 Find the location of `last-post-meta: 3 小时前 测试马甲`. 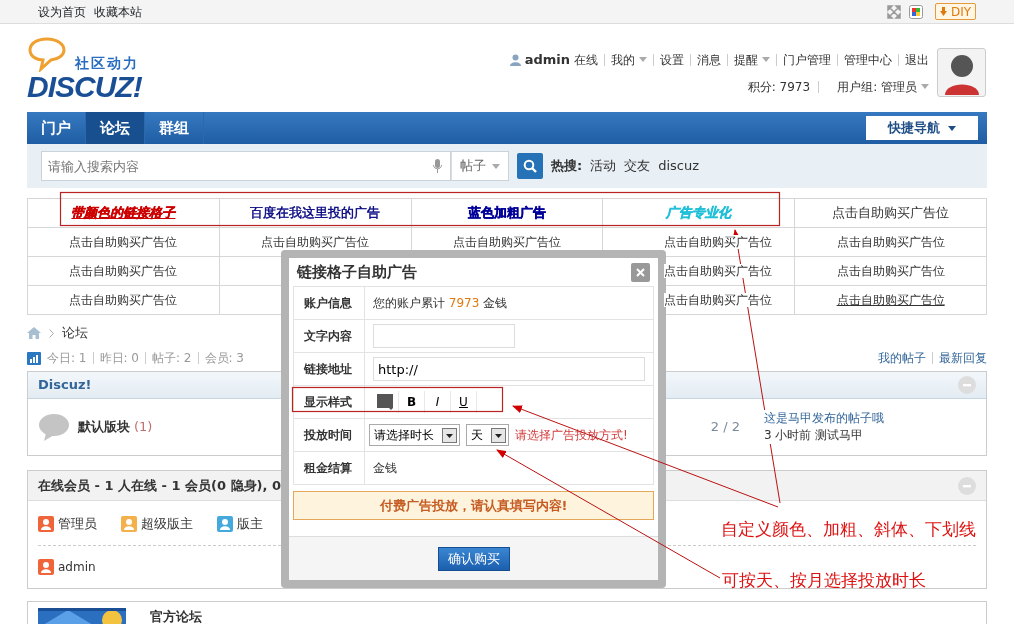

last-post-meta: 3 小时前 测试马甲 is located at coordinates (814, 435).